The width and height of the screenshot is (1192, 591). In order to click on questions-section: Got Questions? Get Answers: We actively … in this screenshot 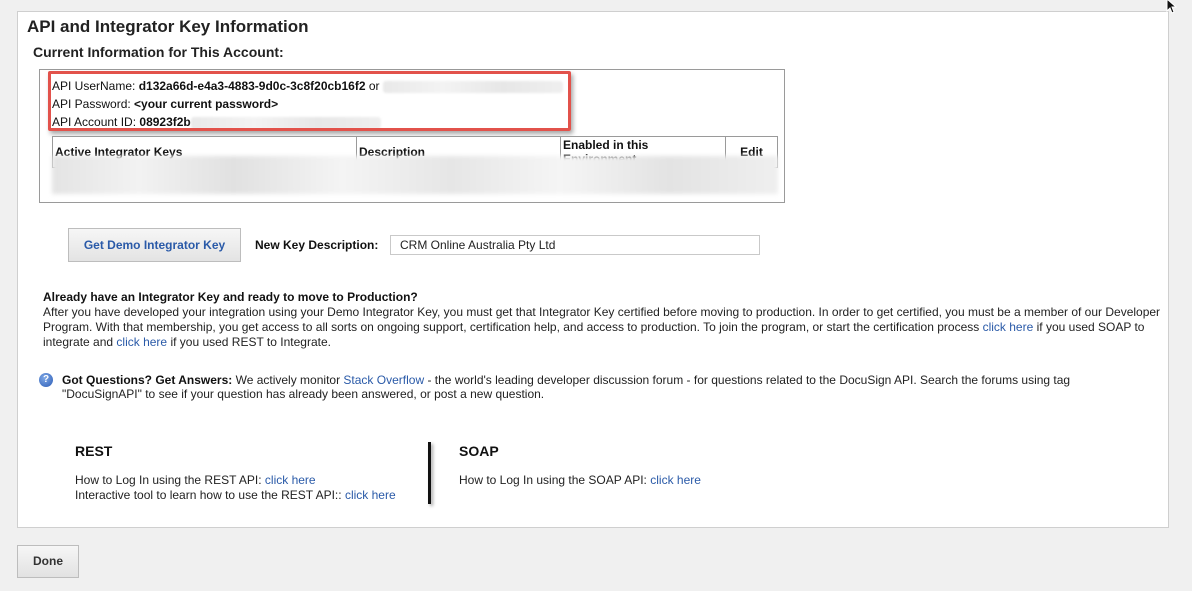, I will do `click(602, 387)`.